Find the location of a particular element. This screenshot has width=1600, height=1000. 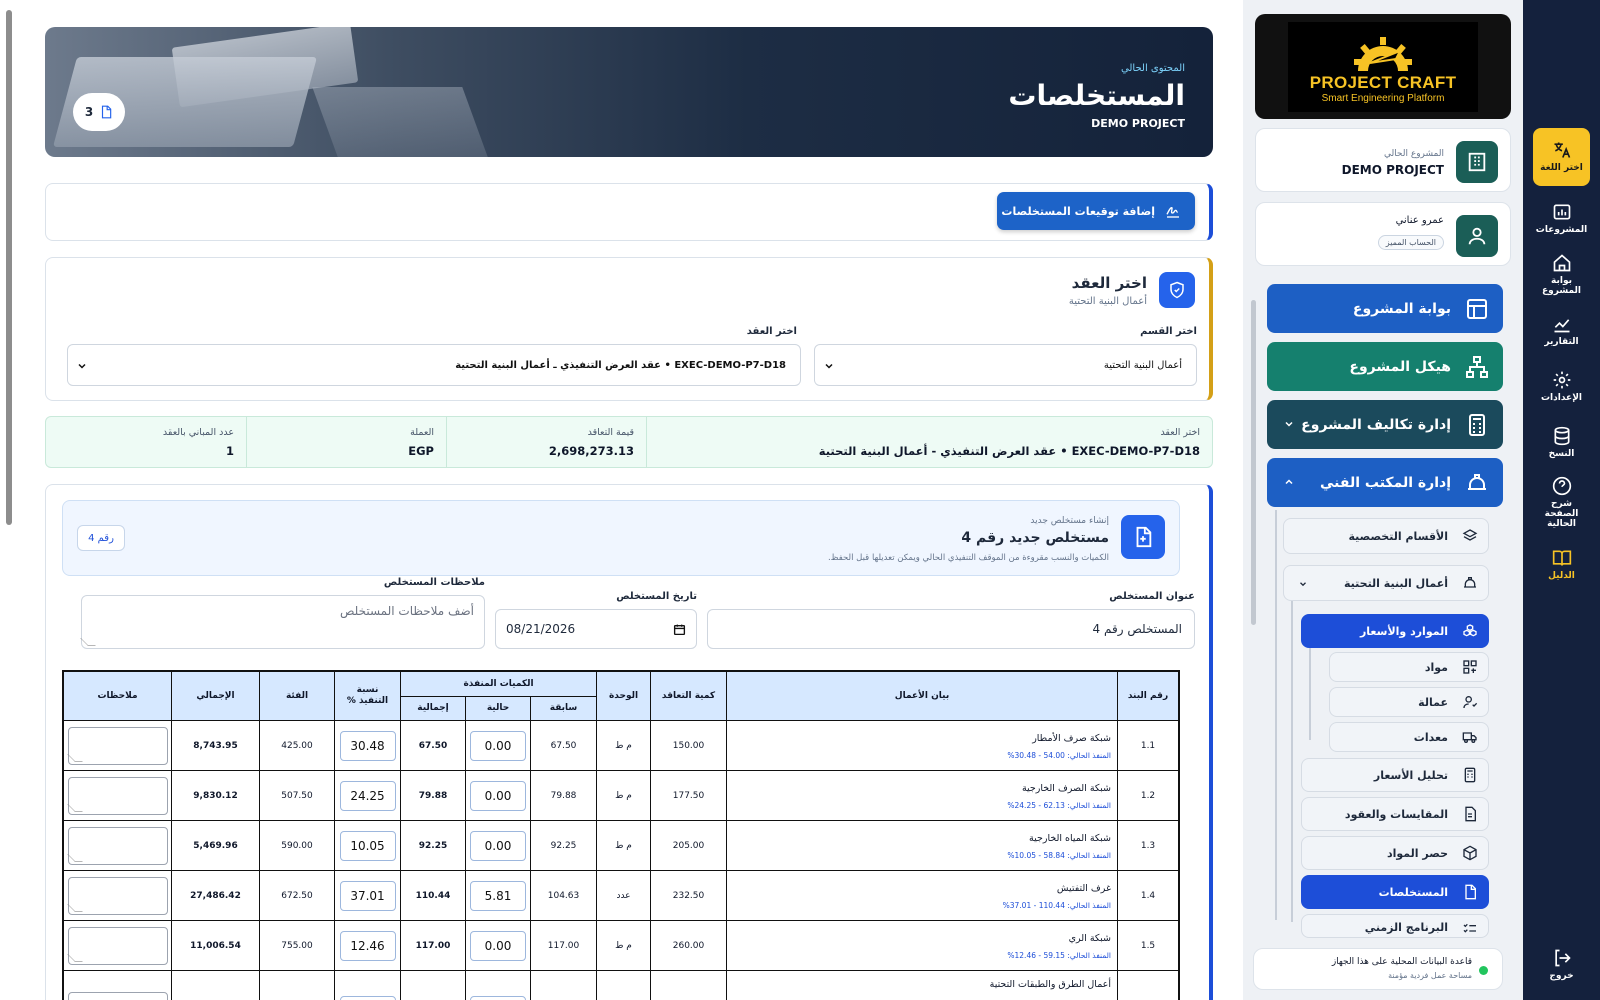

nav-project-structure: هيكل المشروع is located at coordinates (1385, 366).